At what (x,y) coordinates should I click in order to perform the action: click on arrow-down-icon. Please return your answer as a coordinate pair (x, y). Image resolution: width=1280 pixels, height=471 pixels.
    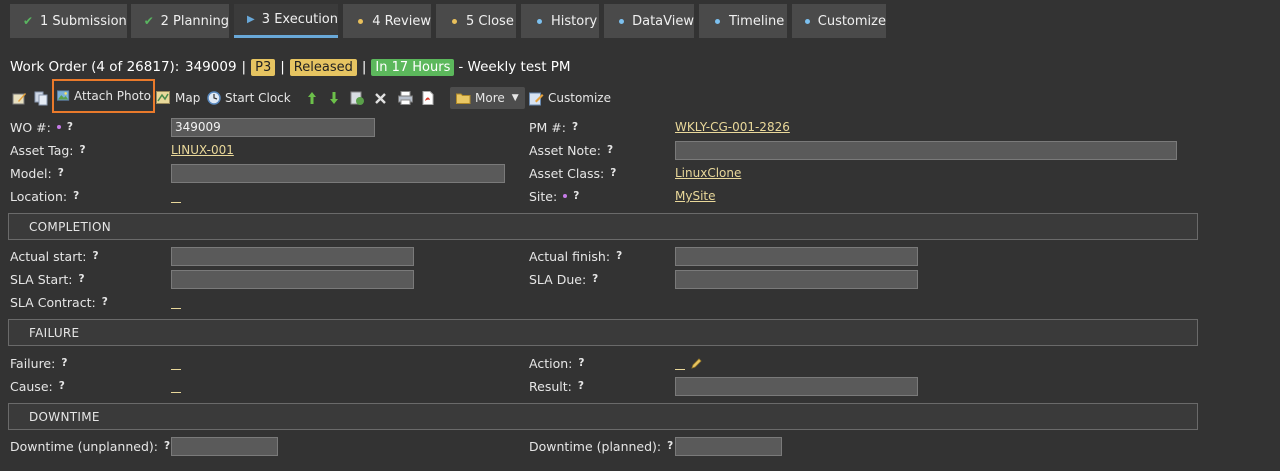
    Looking at the image, I should click on (334, 98).